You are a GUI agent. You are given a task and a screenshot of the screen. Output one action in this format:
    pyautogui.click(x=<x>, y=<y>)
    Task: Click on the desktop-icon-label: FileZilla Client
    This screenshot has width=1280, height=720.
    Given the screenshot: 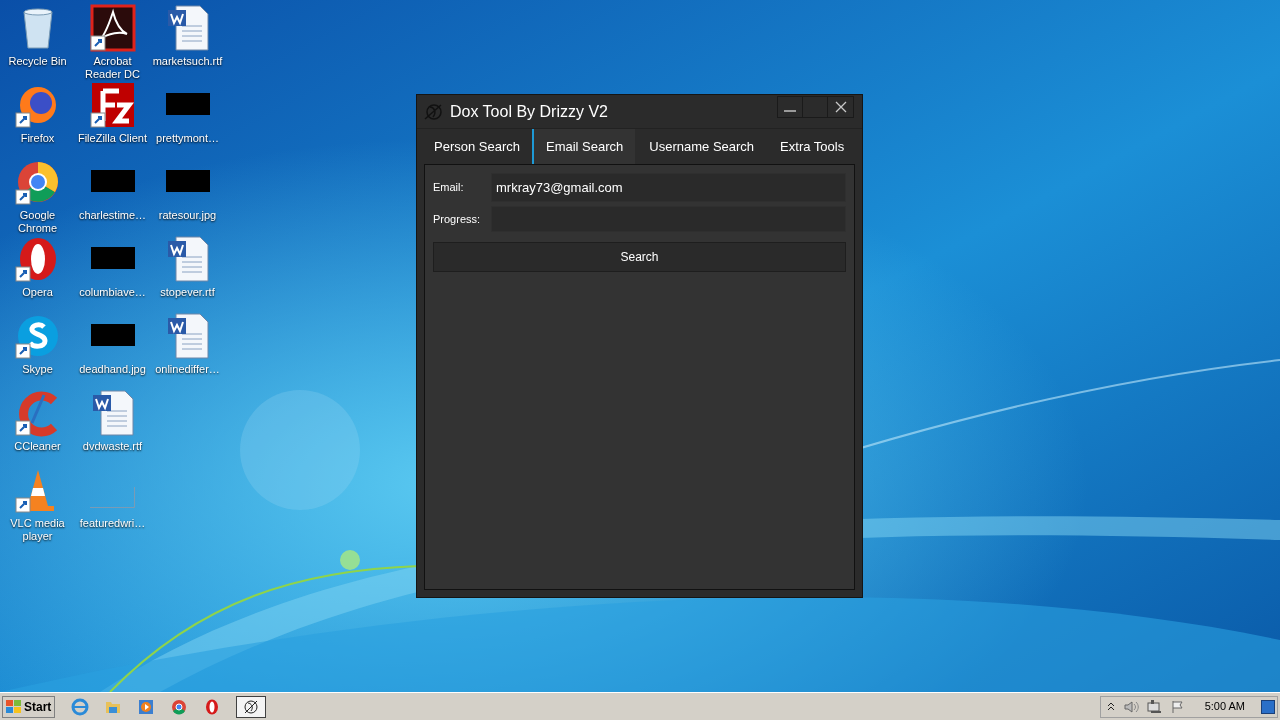 What is the action you would take?
    pyautogui.click(x=112, y=138)
    